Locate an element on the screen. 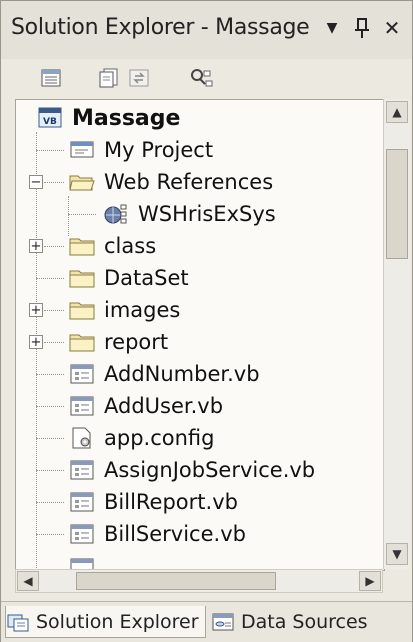 The width and height of the screenshot is (413, 642). tree-item-label: AddUser.vb is located at coordinates (164, 406).